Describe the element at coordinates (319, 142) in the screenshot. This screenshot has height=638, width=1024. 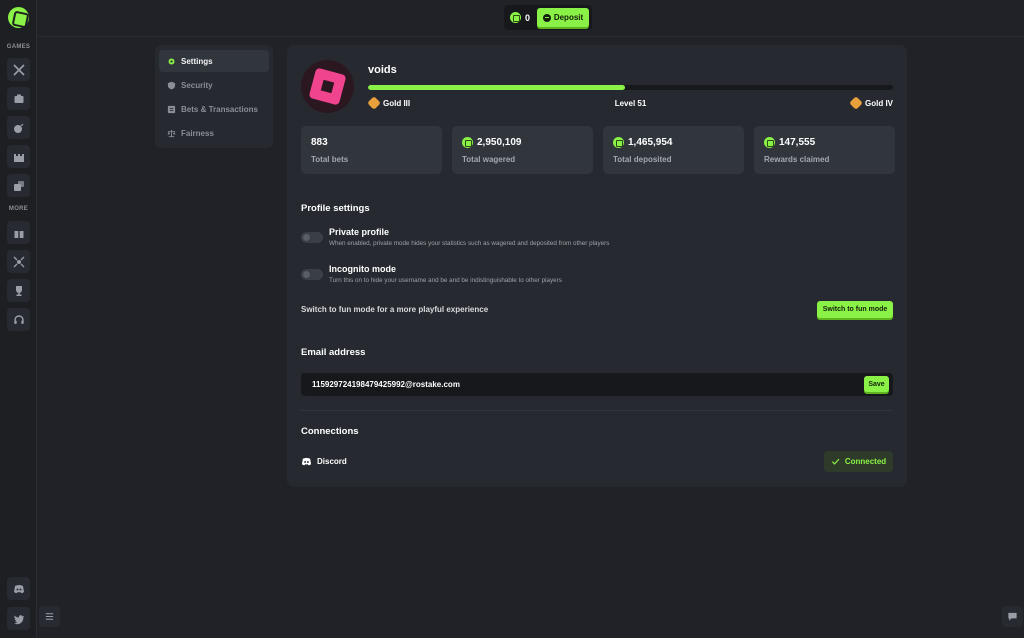
I see `stat-value: 883` at that location.